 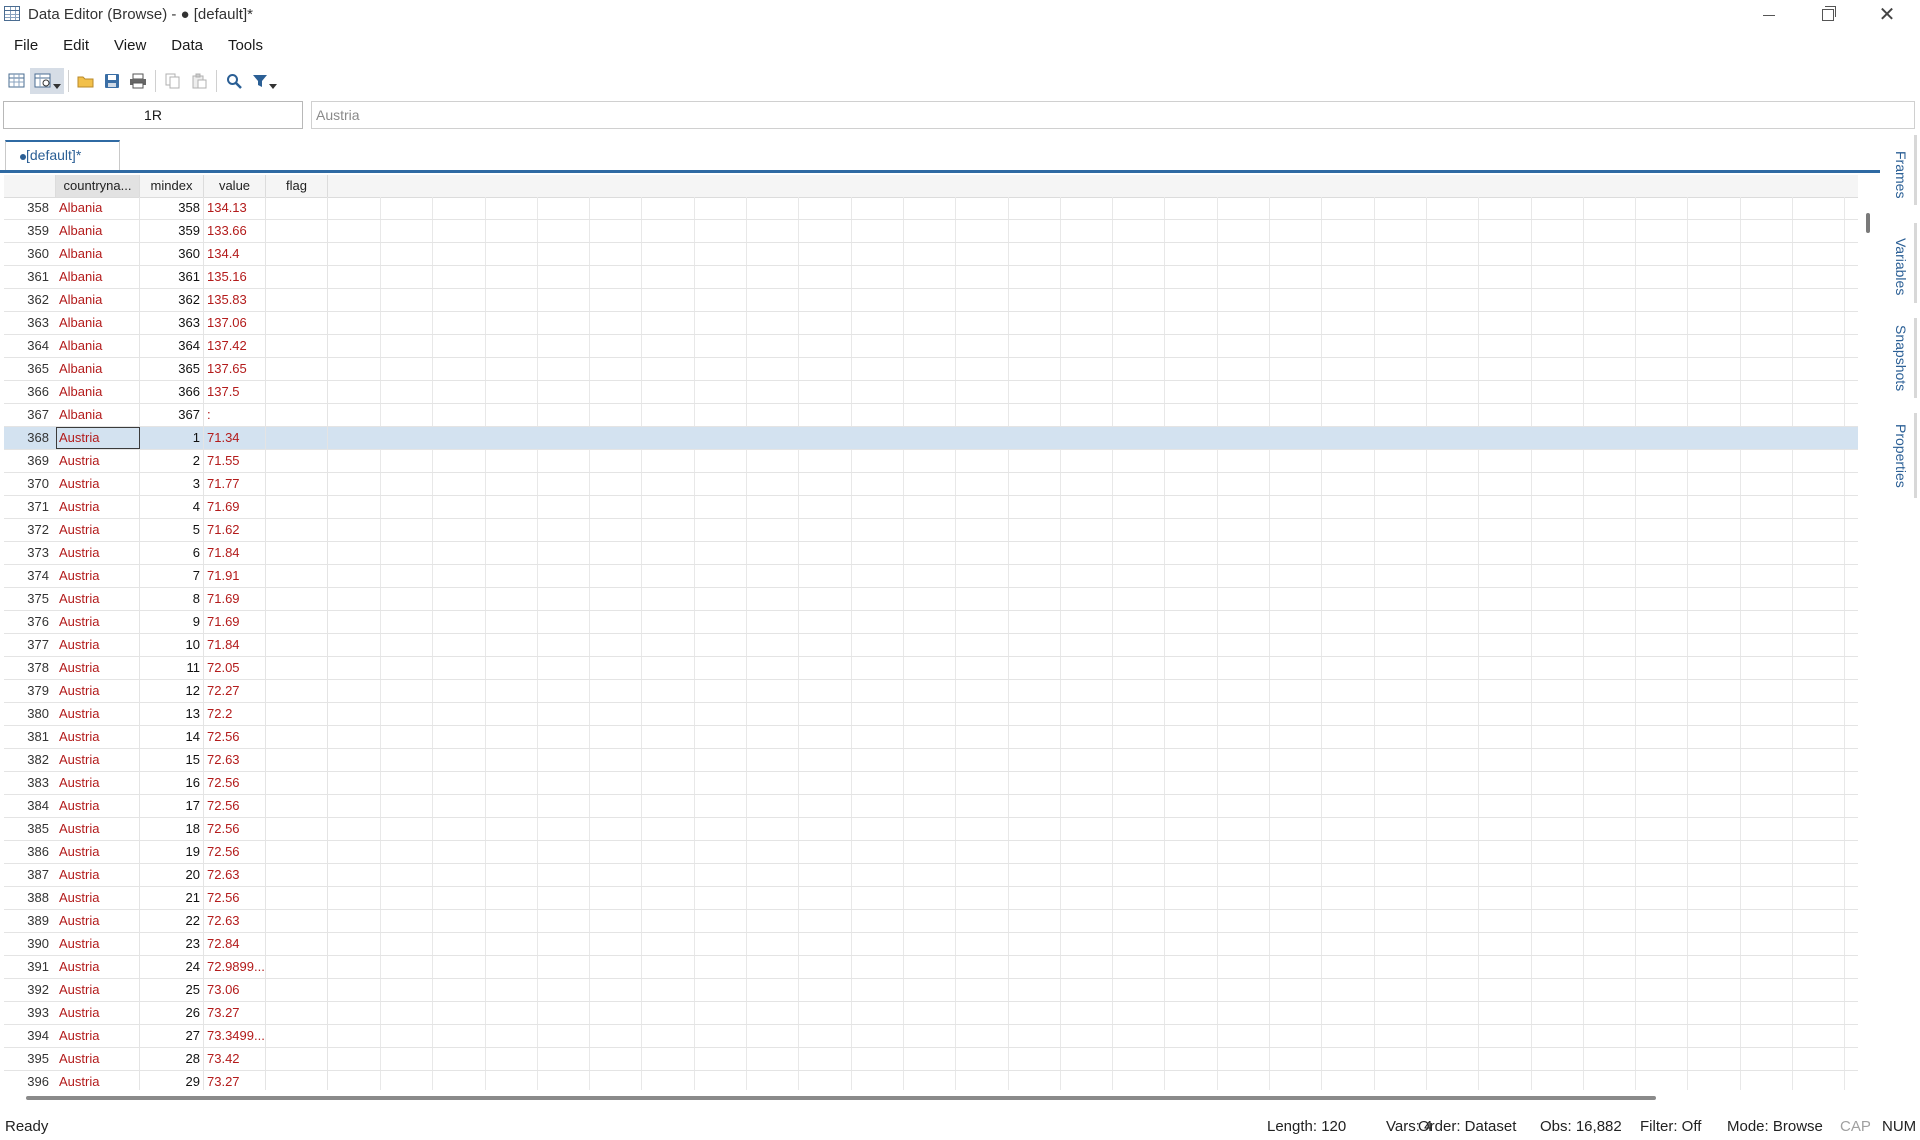 What do you see at coordinates (235, 714) in the screenshot?
I see `cell-value: 72.2` at bounding box center [235, 714].